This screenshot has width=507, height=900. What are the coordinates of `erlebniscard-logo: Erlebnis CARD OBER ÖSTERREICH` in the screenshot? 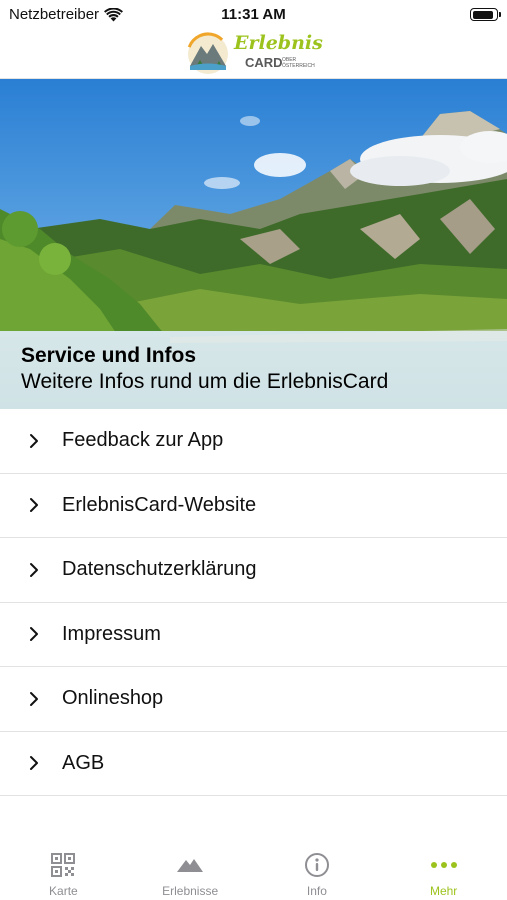 It's located at (254, 54).